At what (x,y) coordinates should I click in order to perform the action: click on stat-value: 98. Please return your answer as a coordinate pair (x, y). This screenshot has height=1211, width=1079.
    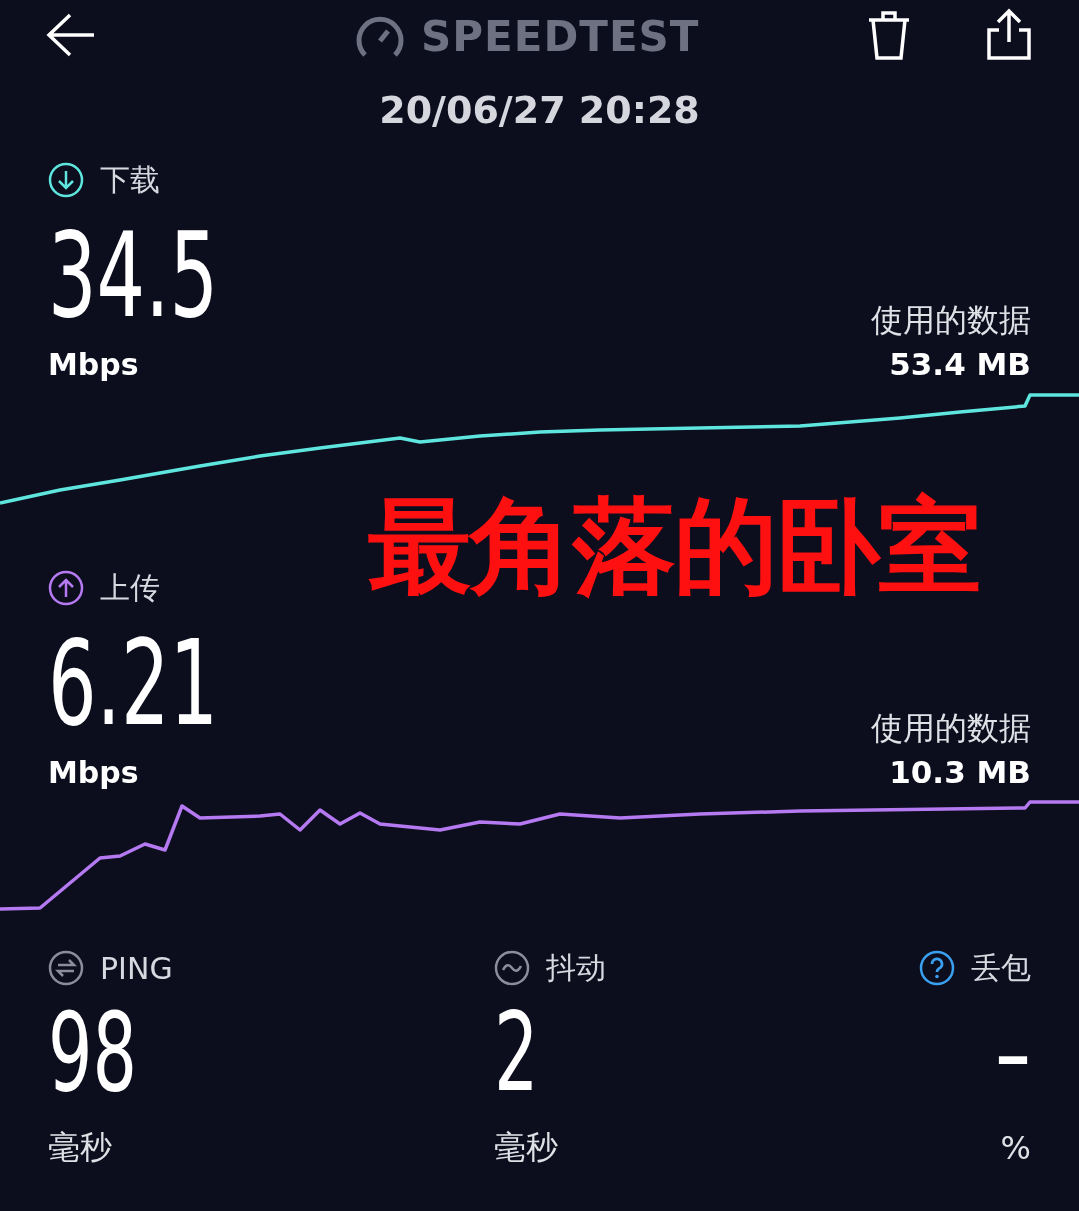
    Looking at the image, I should click on (92, 1053).